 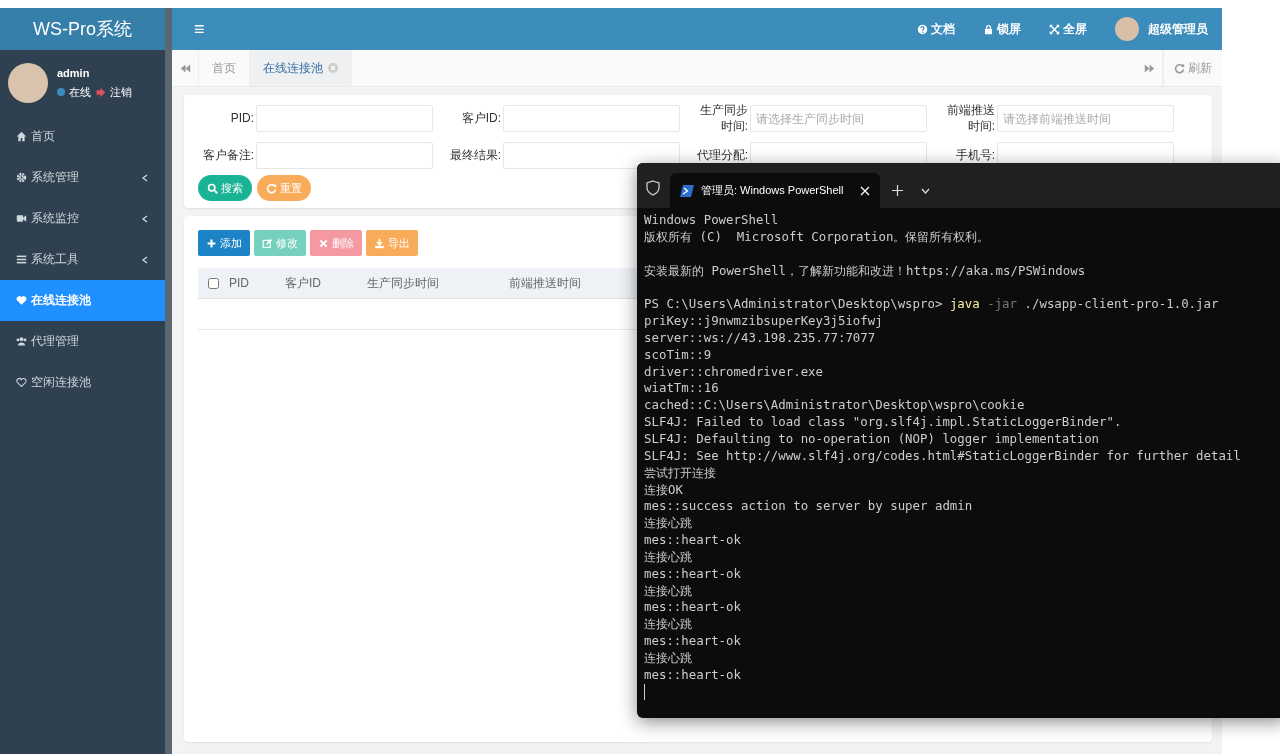 I want to click on terminal-line: 版权所有 (C) Microsoft Corporation。保留所有权利。, so click(x=817, y=237).